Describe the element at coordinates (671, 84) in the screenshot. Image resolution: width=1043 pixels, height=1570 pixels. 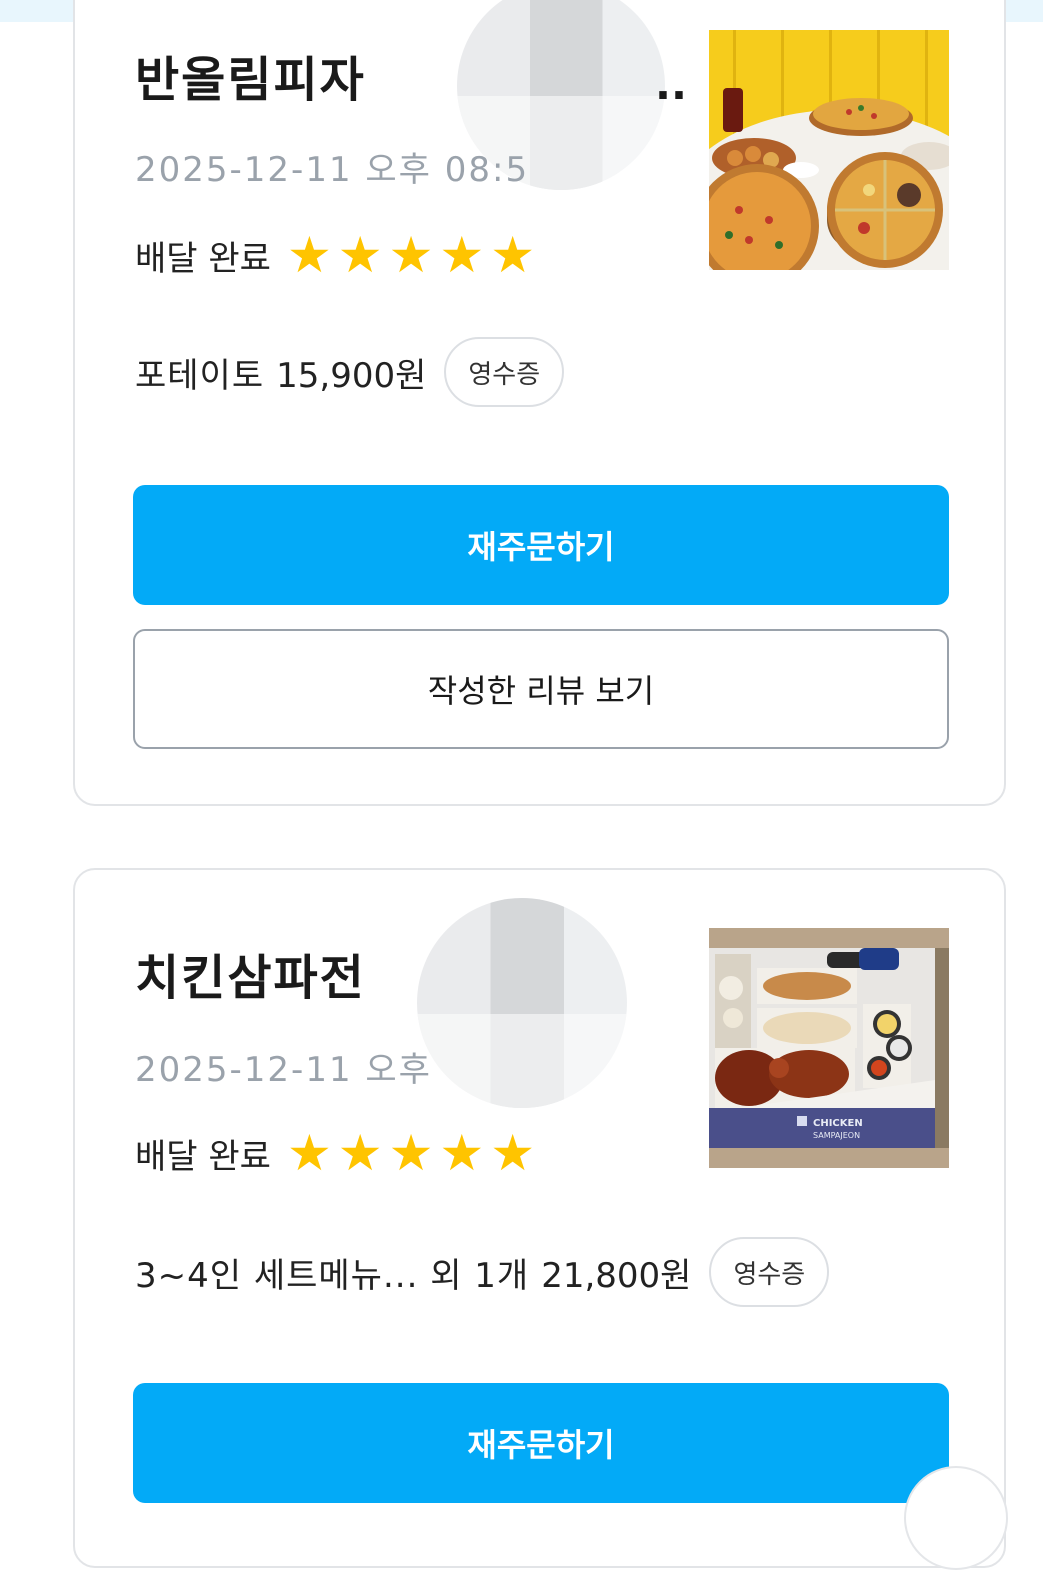
I see `store-name-ellipsis: ..` at that location.